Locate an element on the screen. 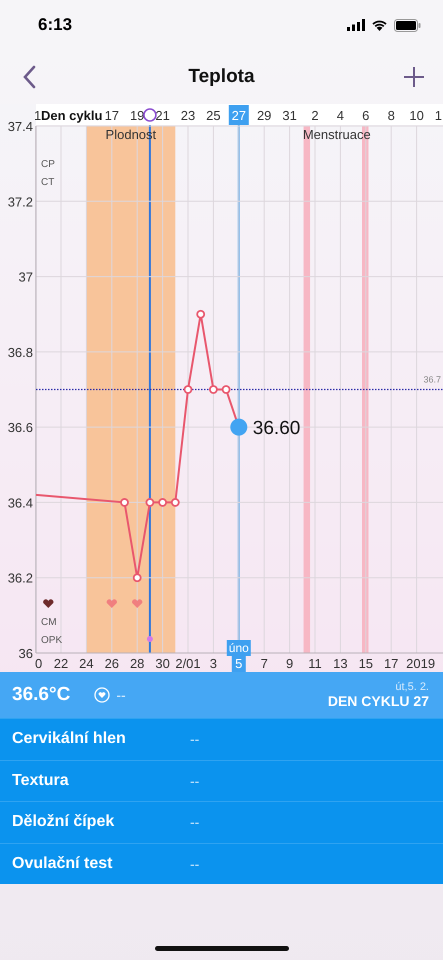 The width and height of the screenshot is (443, 960). x-axis-label: 15 is located at coordinates (366, 663).